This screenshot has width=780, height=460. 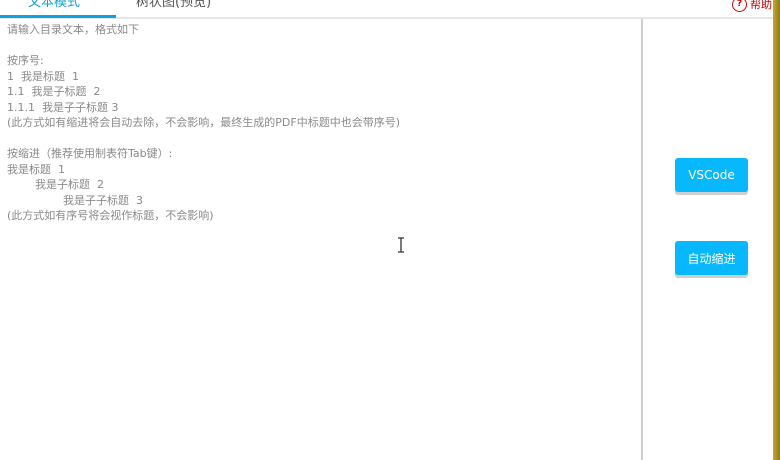 What do you see at coordinates (390, 9) in the screenshot?
I see `tab-bar: 文本模式 树状图(预览) ? 帮助` at bounding box center [390, 9].